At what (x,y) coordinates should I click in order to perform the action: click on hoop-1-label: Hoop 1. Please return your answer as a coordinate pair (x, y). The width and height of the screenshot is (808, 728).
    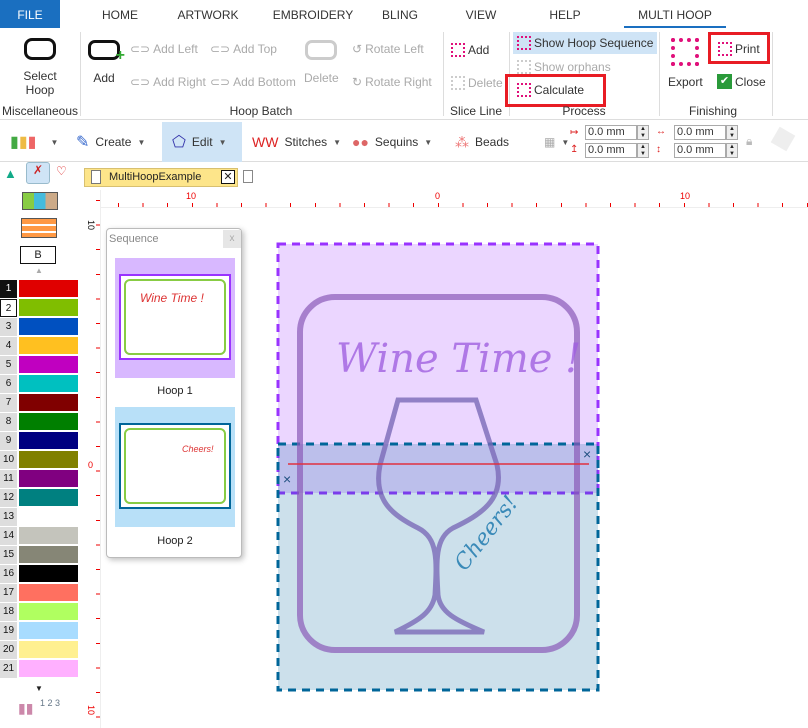
    Looking at the image, I should click on (175, 391).